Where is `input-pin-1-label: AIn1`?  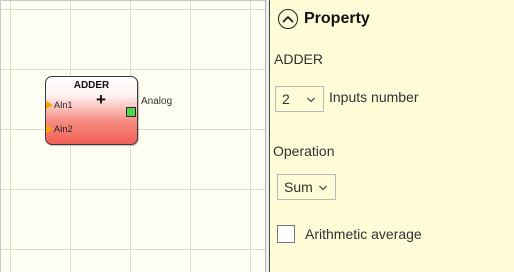 input-pin-1-label: AIn1 is located at coordinates (63, 105).